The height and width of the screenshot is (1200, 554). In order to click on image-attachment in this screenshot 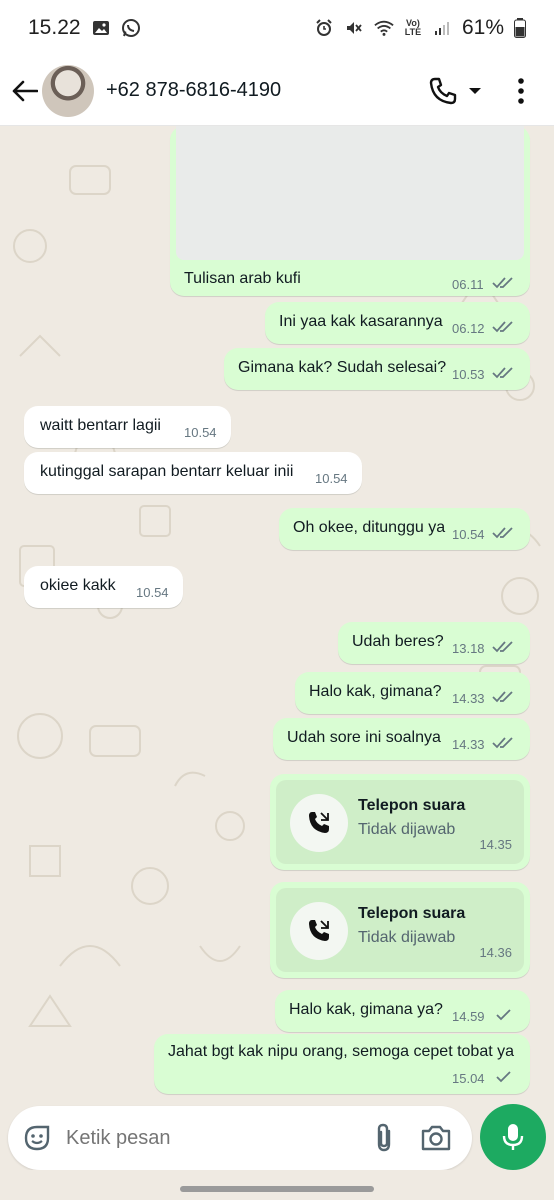, I will do `click(350, 193)`.